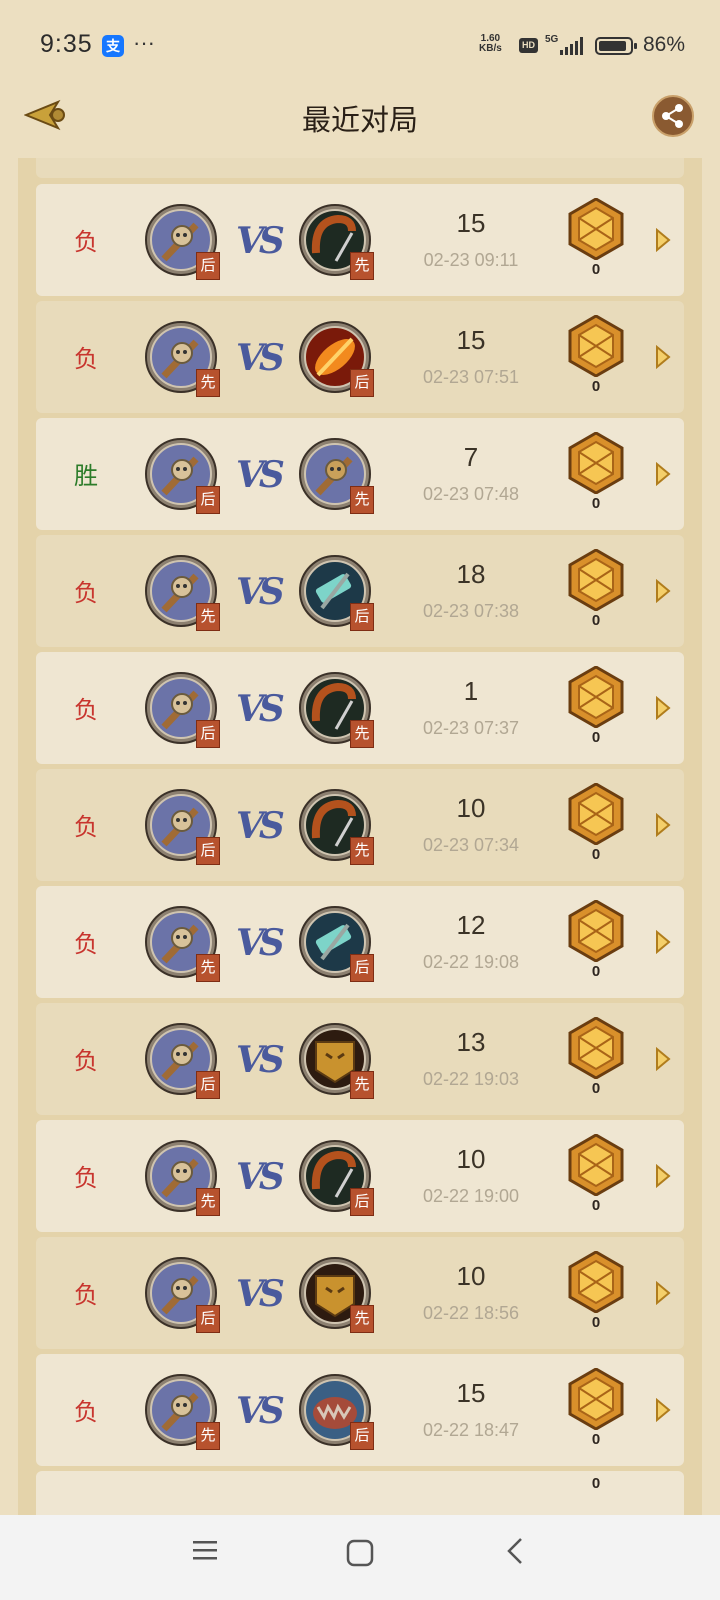 The width and height of the screenshot is (720, 1600). I want to click on match-row: 负后 VS 先 10 02-23 07:34 0, so click(360, 825).